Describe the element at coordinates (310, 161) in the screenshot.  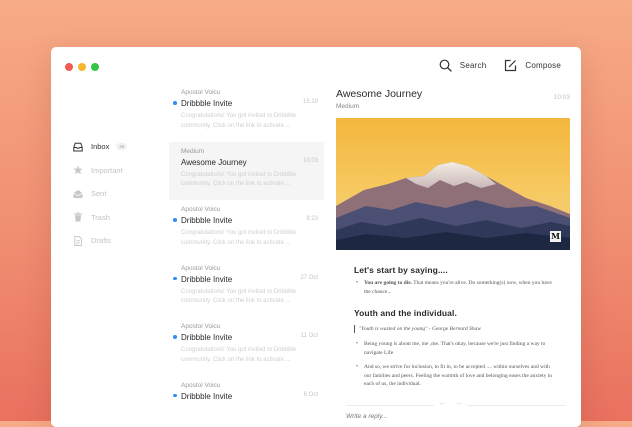
I see `message-time: 10:03` at that location.